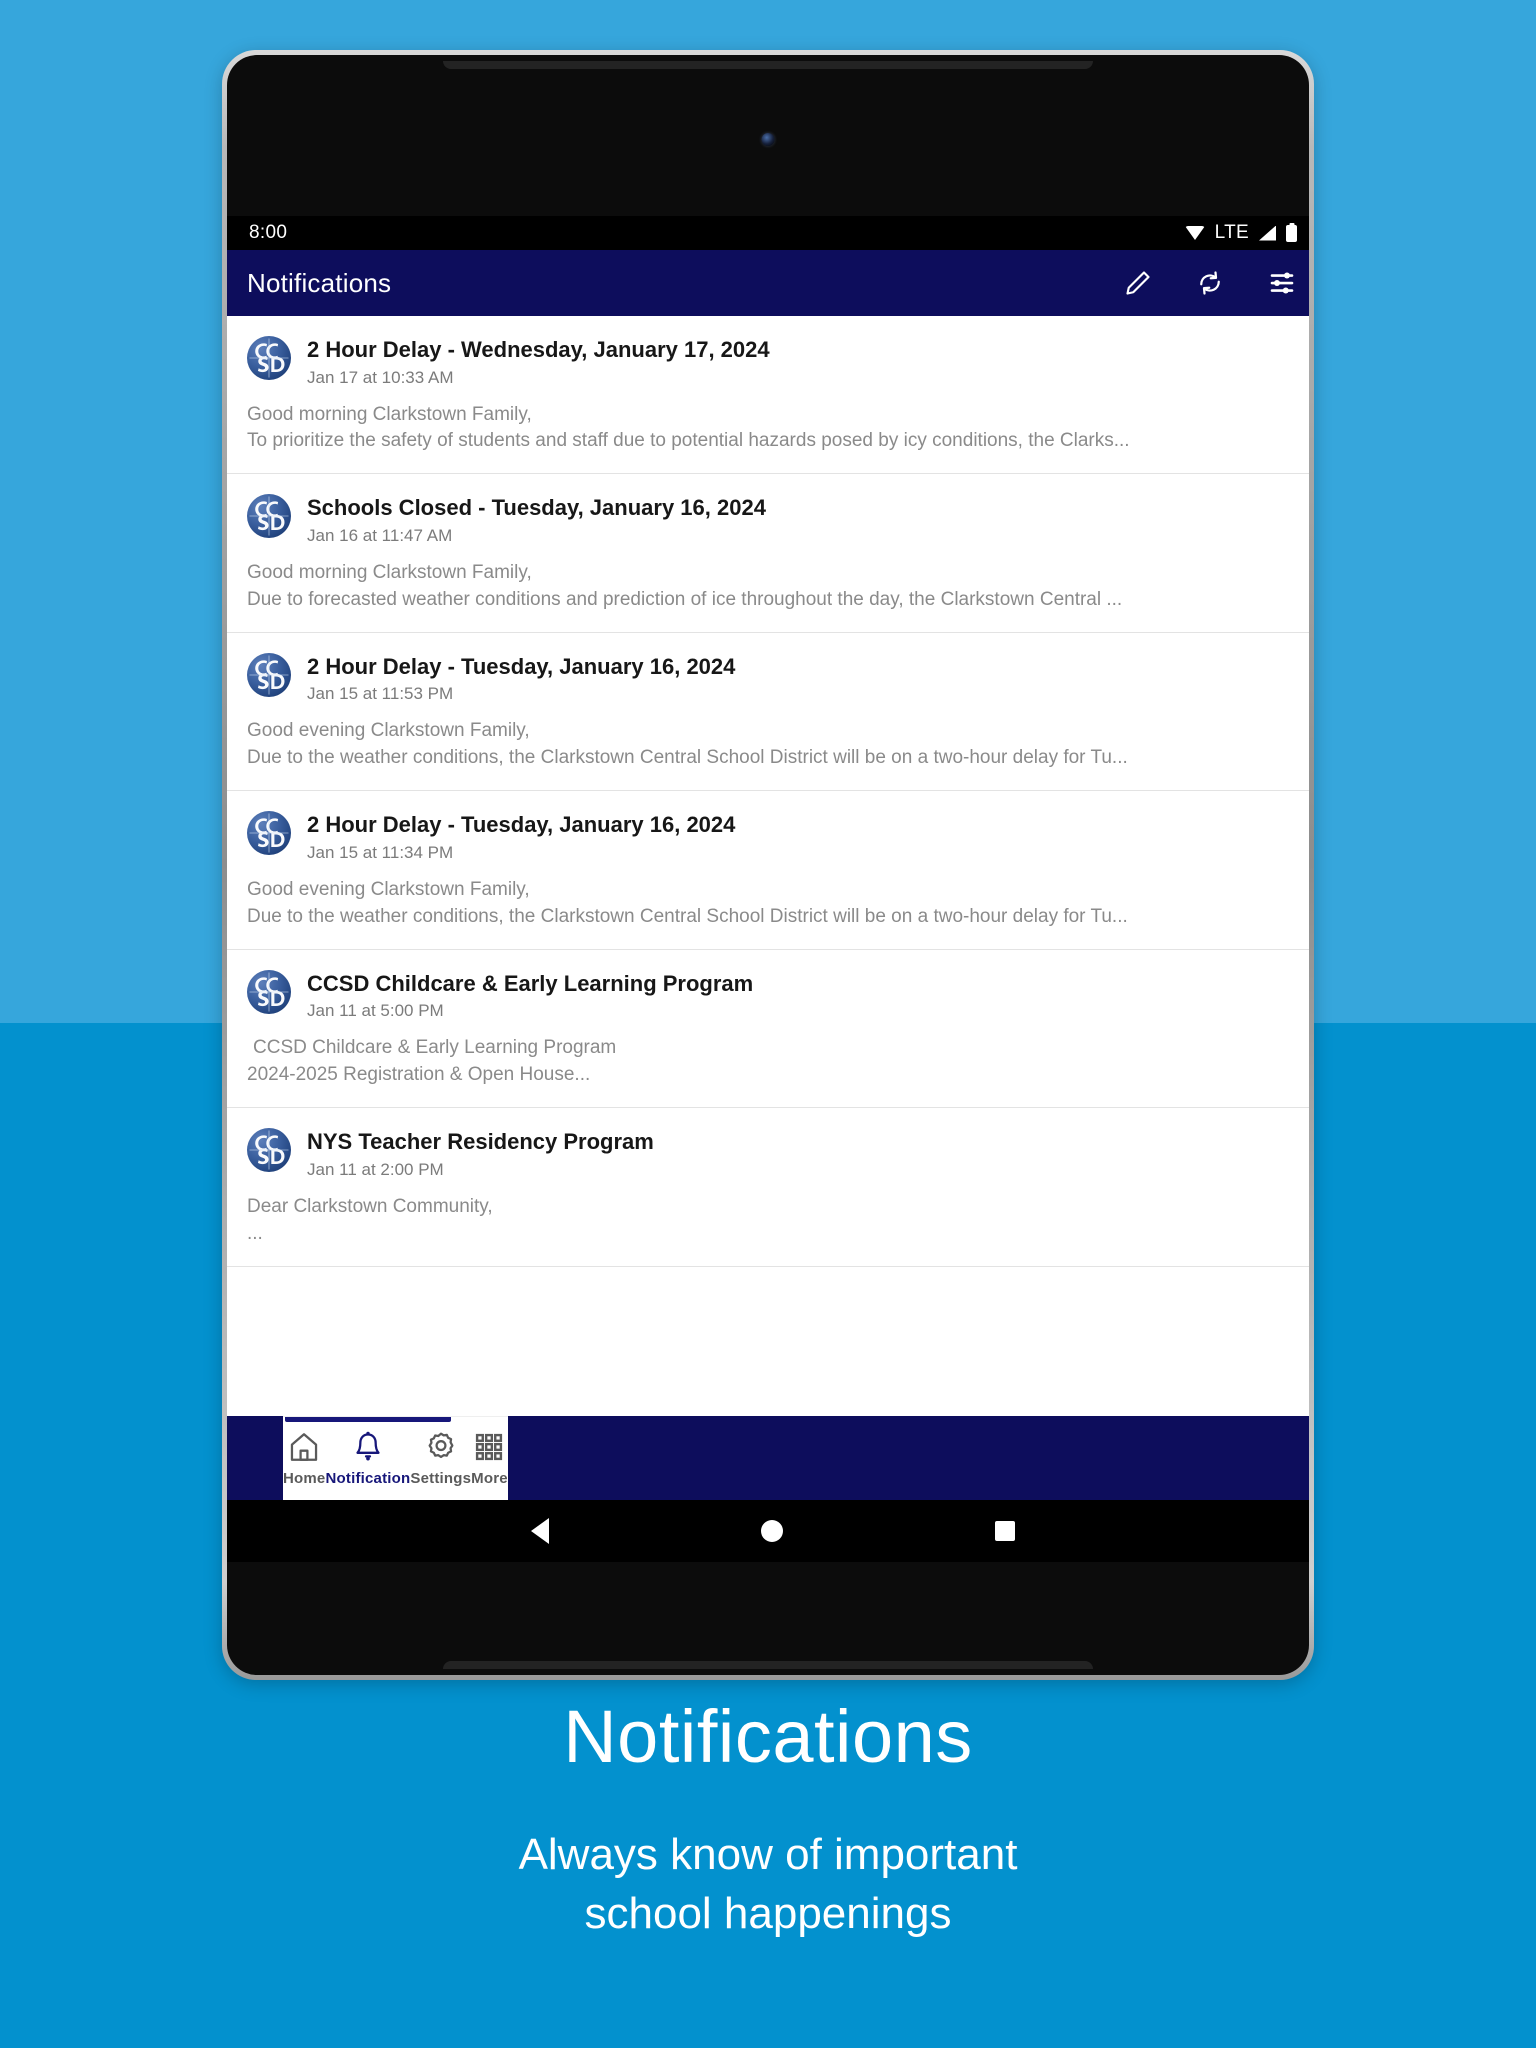 The width and height of the screenshot is (1536, 2048). I want to click on status-bar-icons: LTE, so click(1240, 233).